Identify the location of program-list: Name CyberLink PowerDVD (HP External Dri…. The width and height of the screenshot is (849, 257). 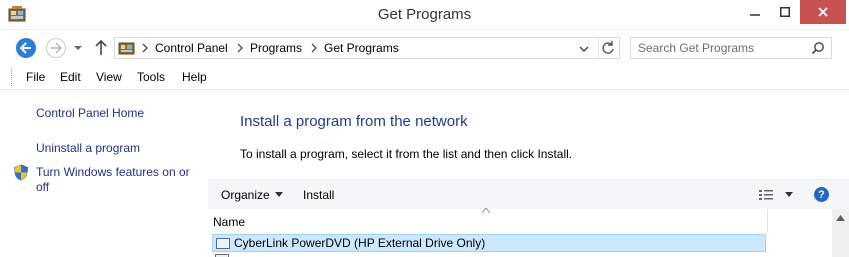
(528, 232).